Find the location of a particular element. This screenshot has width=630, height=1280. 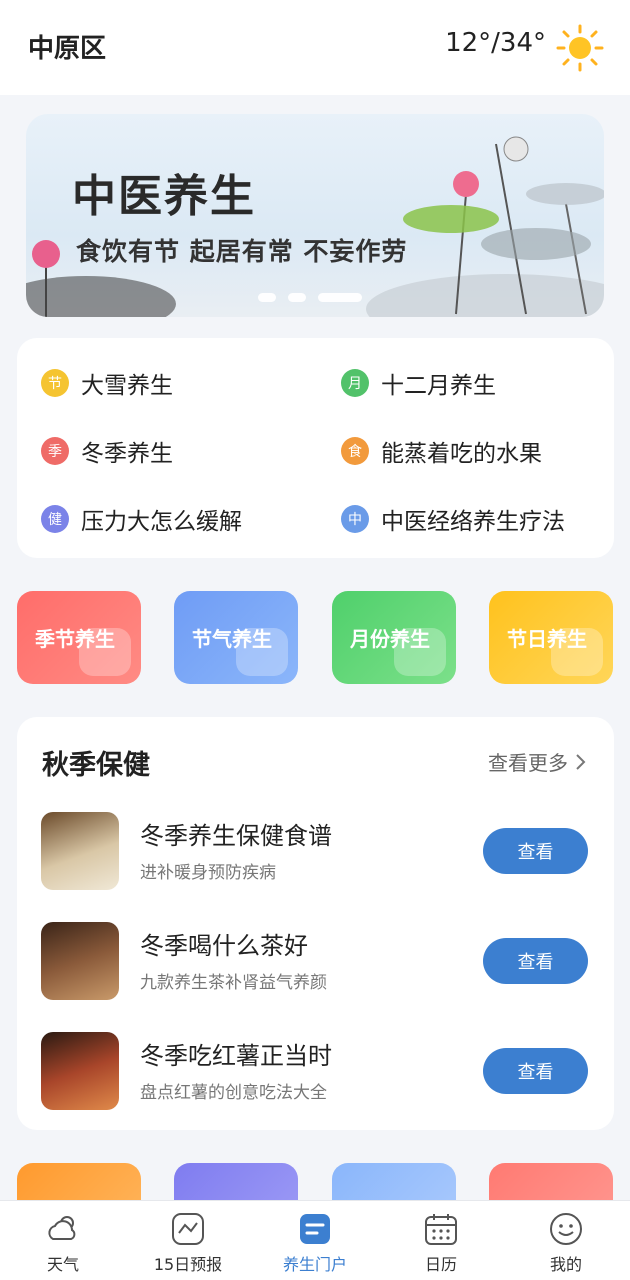

topic-badge-icon: 季 is located at coordinates (55, 451).